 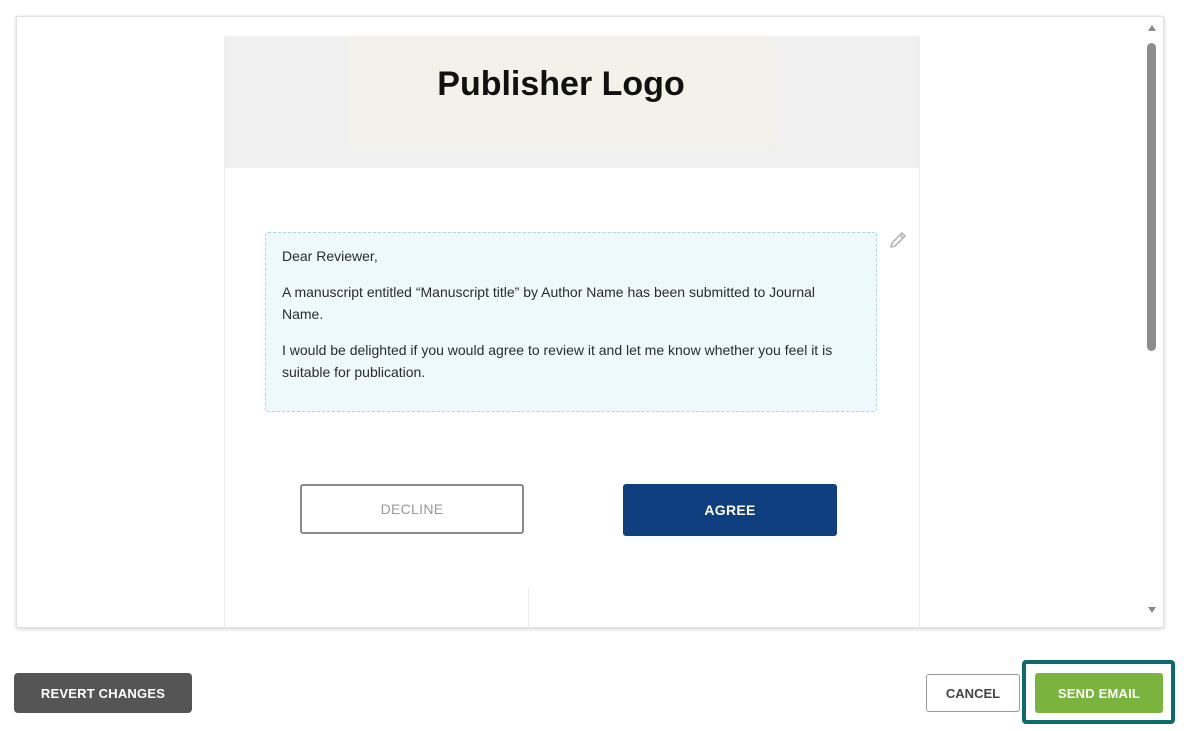 What do you see at coordinates (1151, 197) in the screenshot?
I see `scrollbar-thumb` at bounding box center [1151, 197].